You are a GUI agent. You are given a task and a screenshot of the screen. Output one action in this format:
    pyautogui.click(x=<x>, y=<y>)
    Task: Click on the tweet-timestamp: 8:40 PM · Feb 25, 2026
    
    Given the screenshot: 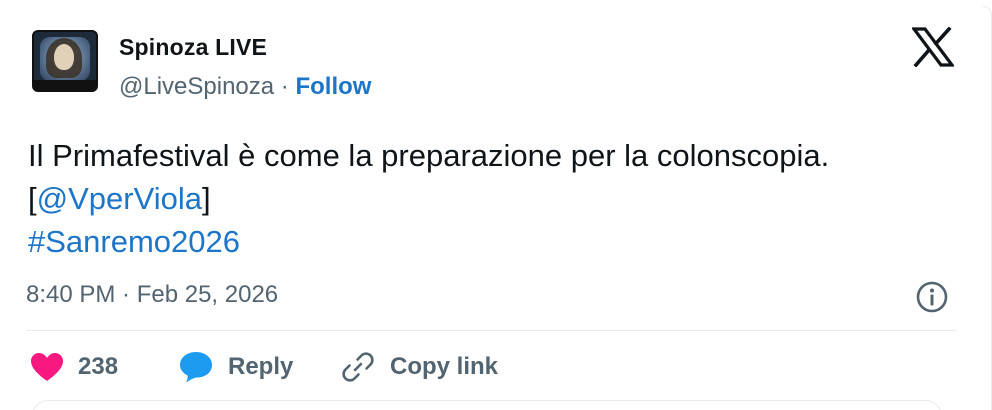 What is the action you would take?
    pyautogui.click(x=152, y=295)
    